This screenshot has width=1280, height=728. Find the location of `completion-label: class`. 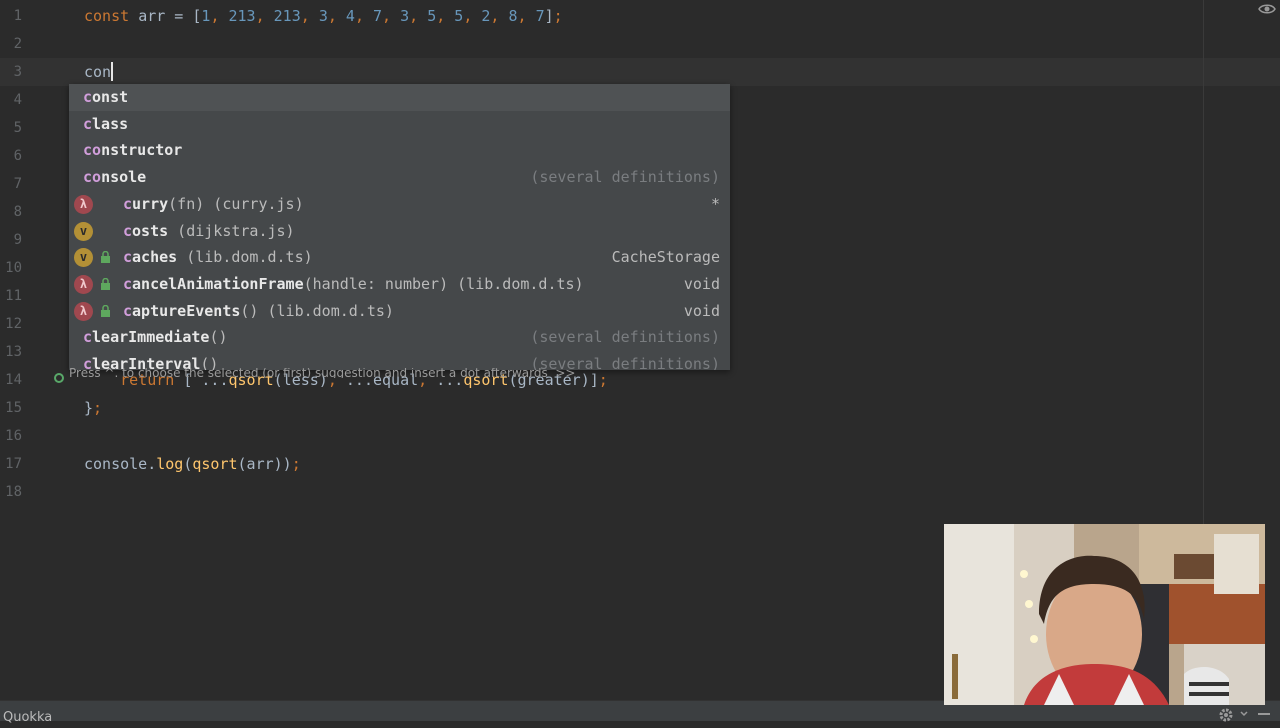

completion-label: class is located at coordinates (105, 124).